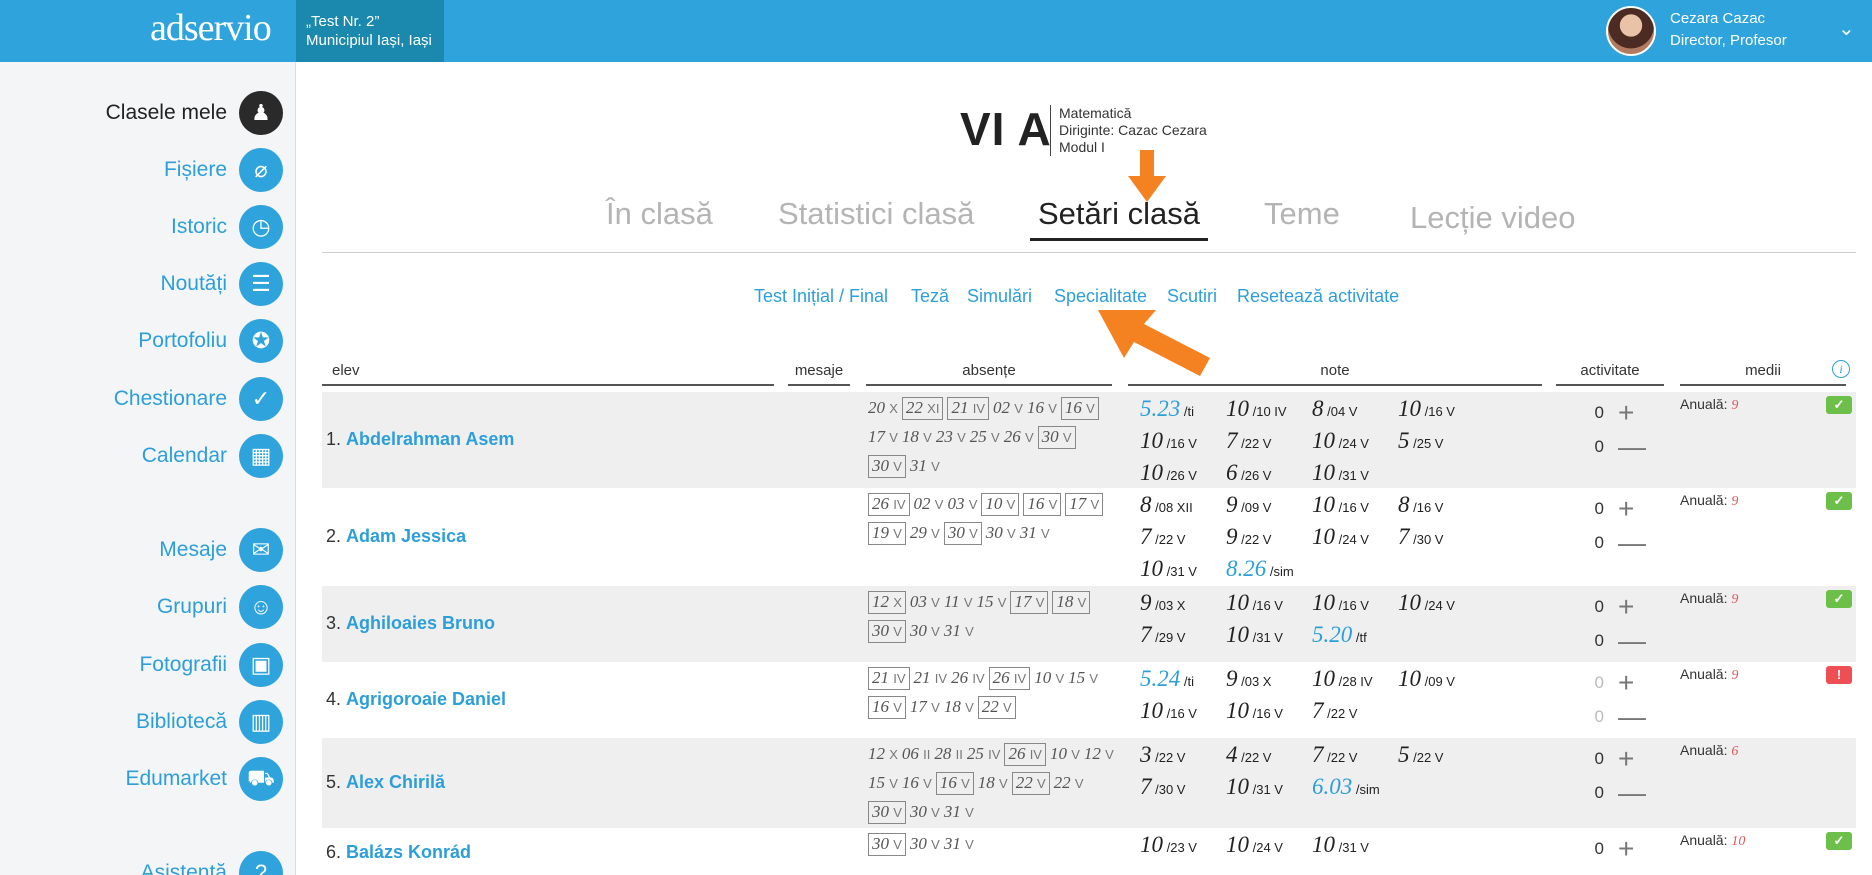  Describe the element at coordinates (985, 437) in the screenshot. I see `absence-entry: 25 V` at that location.